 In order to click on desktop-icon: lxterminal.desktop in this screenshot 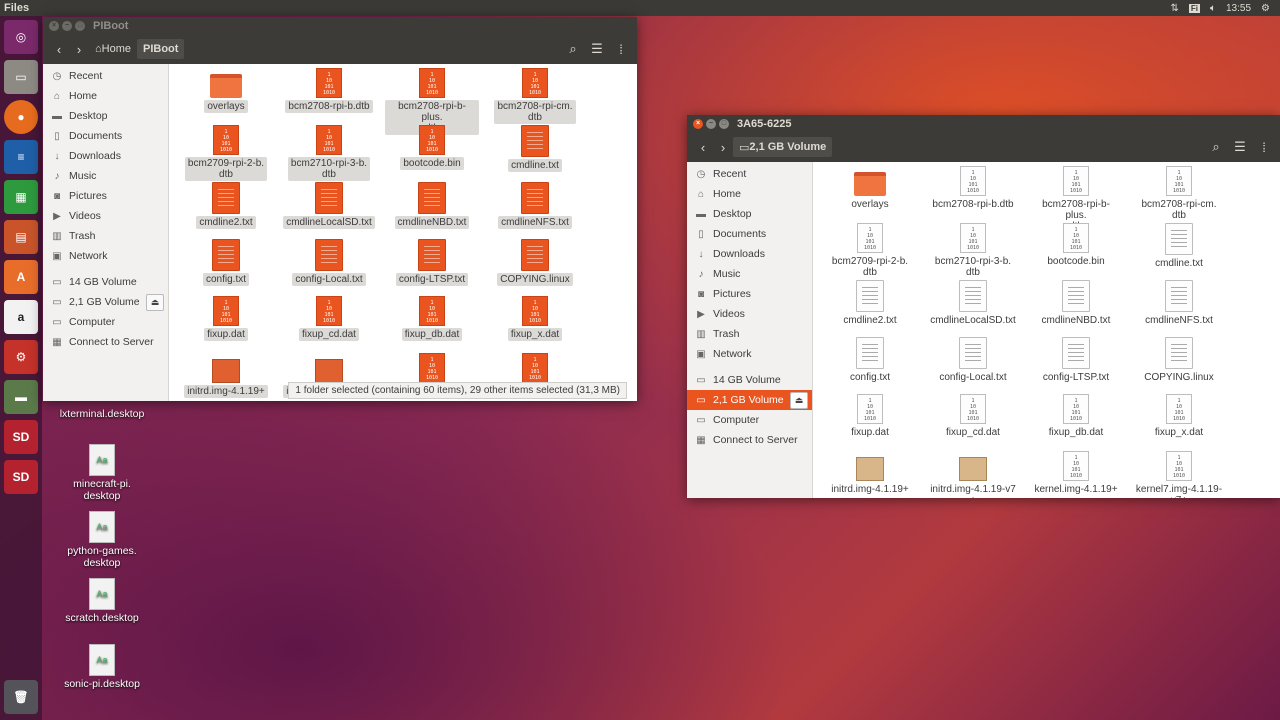, I will do `click(102, 414)`.